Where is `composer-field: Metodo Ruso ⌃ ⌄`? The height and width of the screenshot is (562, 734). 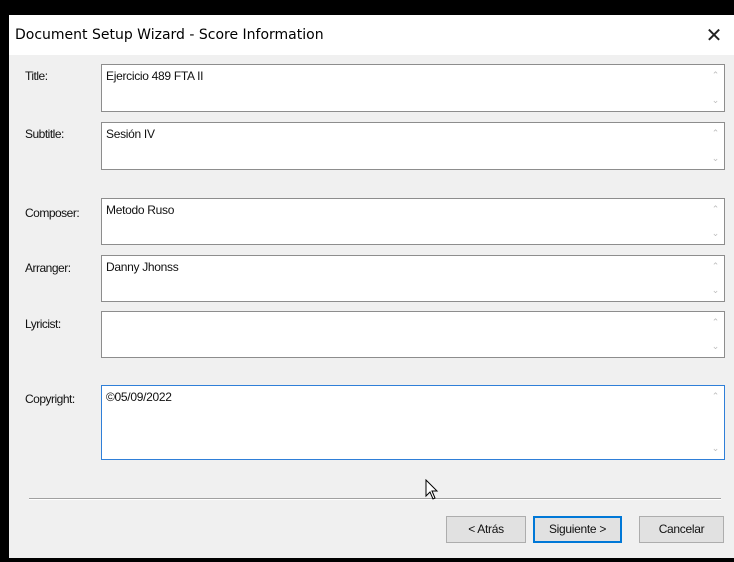
composer-field: Metodo Ruso ⌃ ⌄ is located at coordinates (413, 221).